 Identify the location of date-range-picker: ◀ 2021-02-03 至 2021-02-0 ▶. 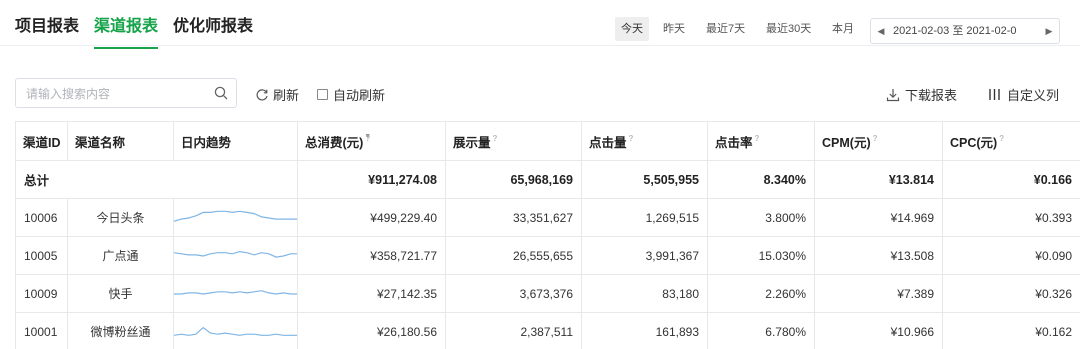
(965, 31).